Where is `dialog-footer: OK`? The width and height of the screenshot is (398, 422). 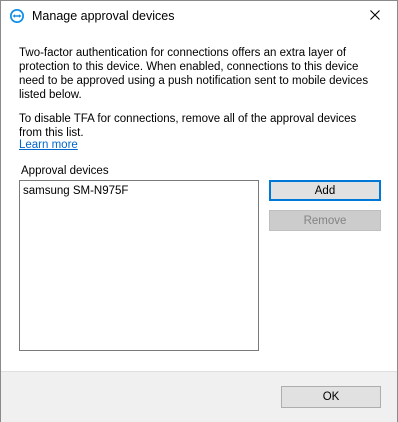
dialog-footer: OK is located at coordinates (199, 396).